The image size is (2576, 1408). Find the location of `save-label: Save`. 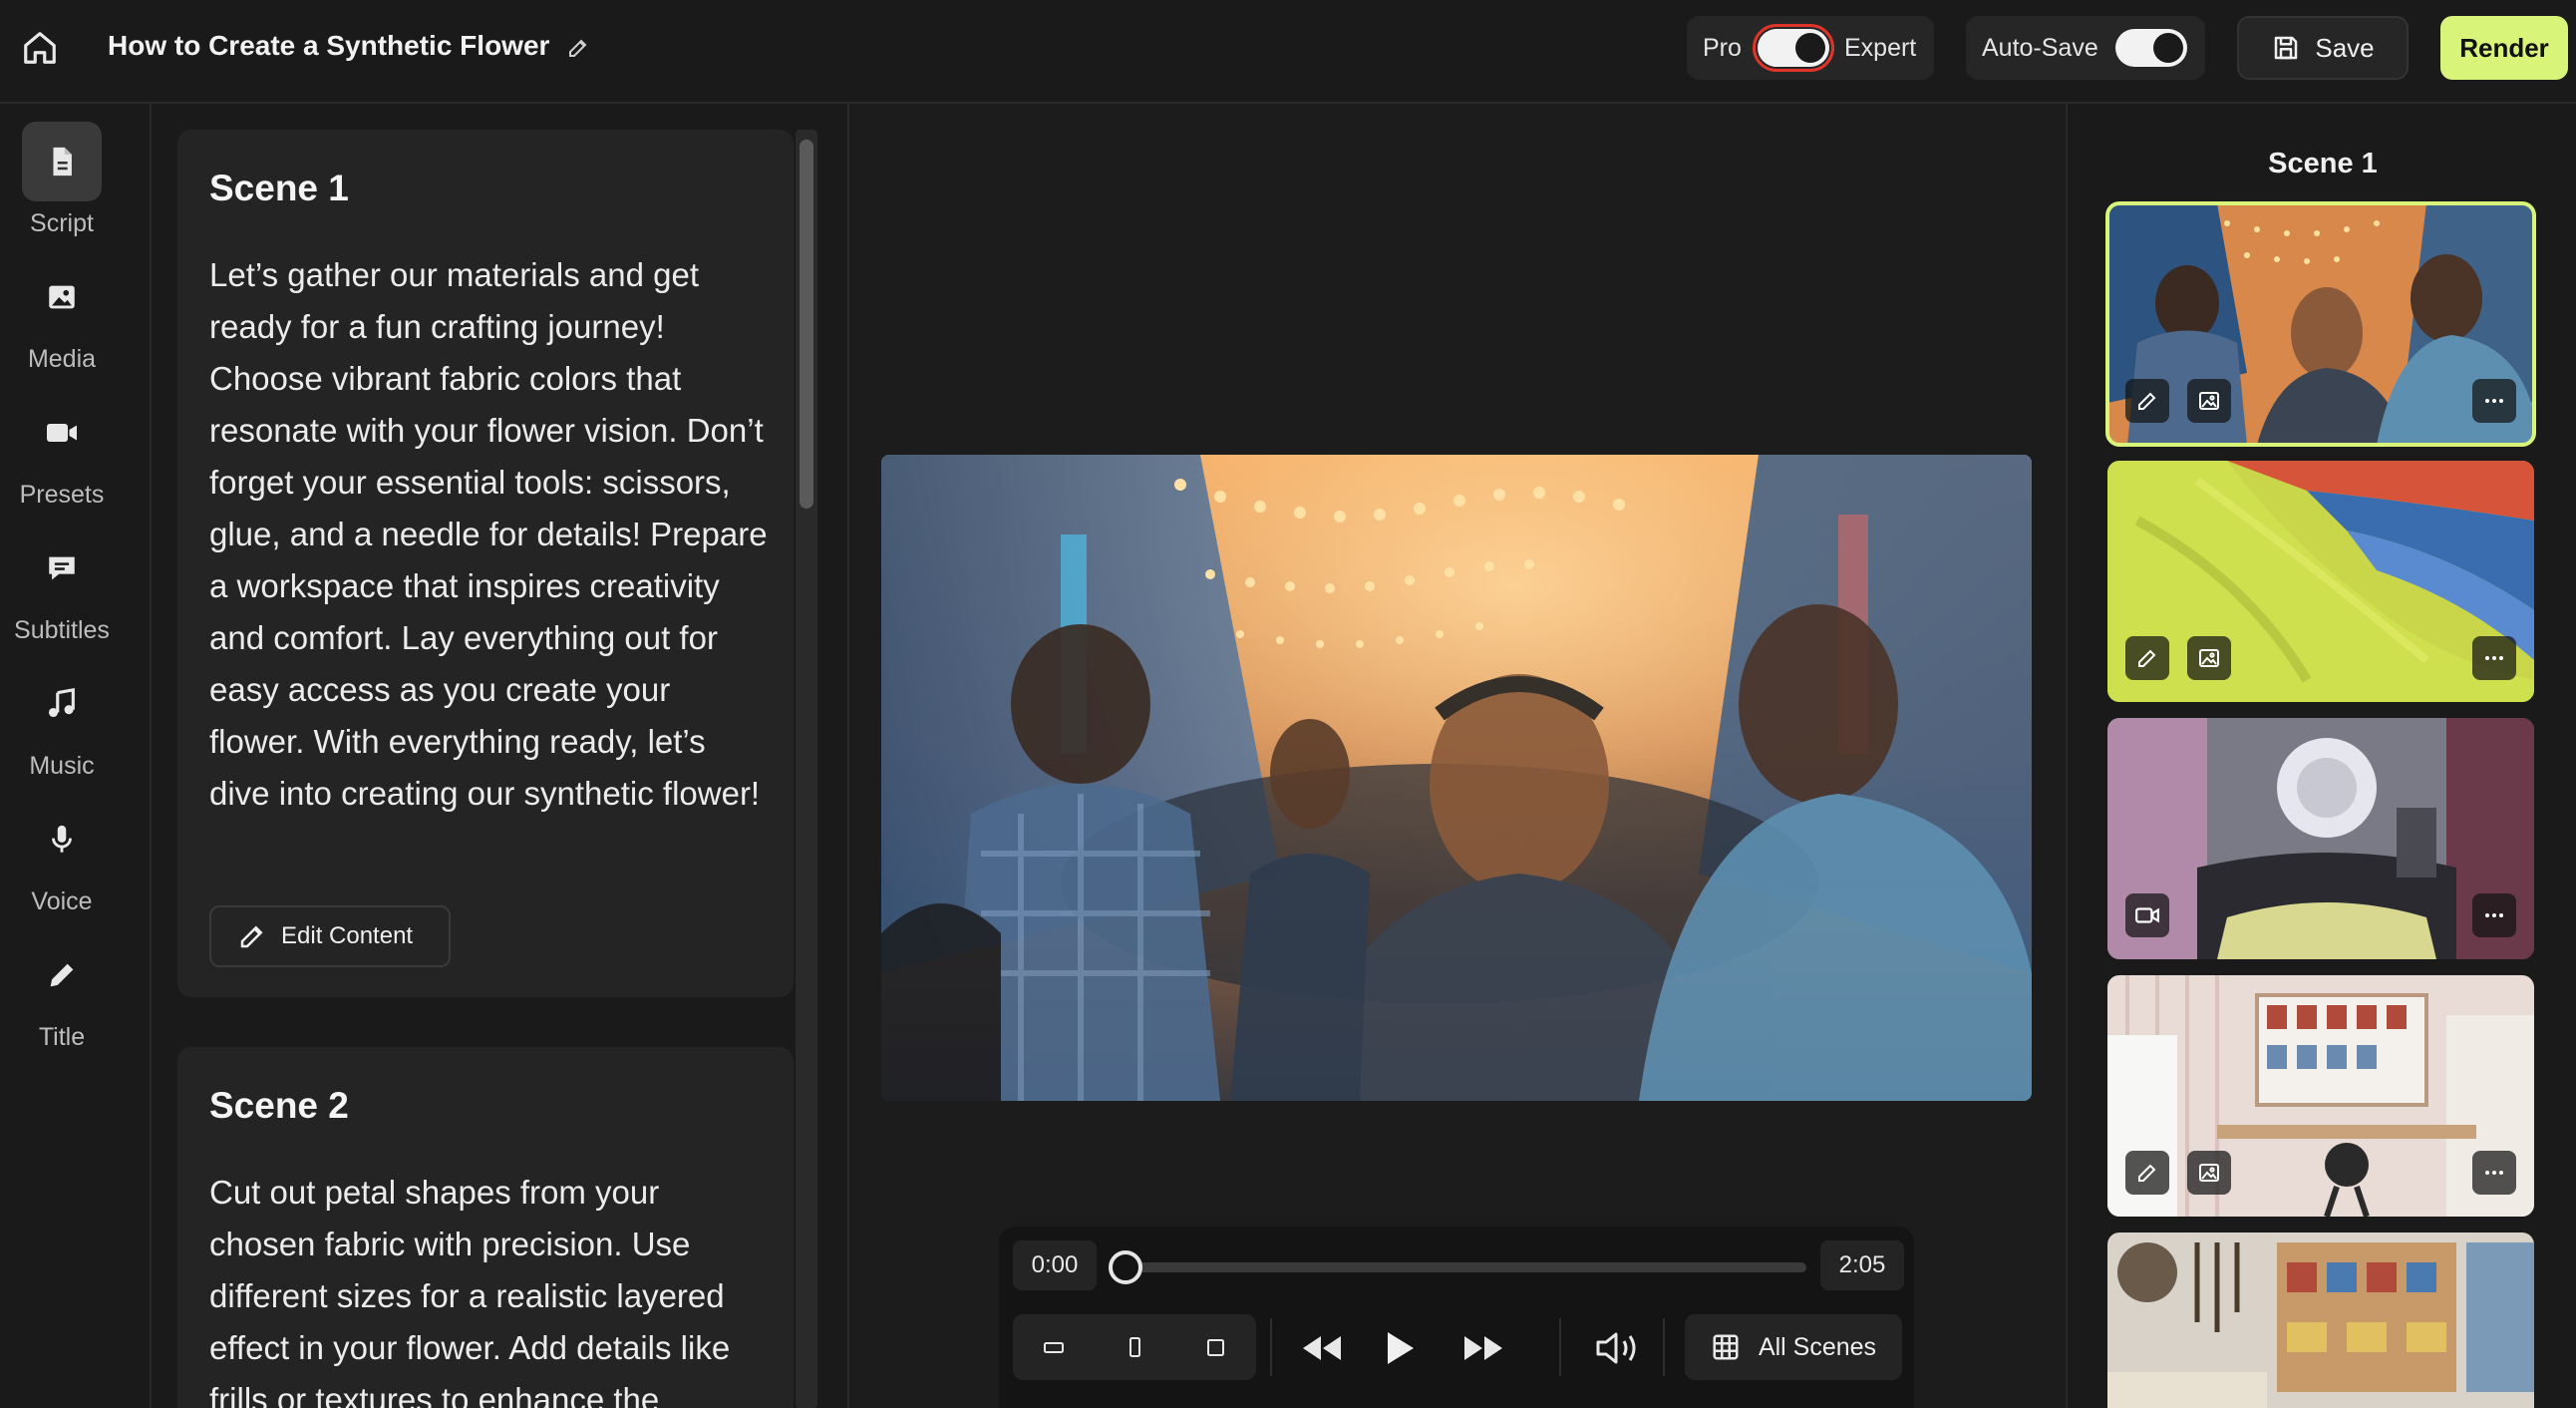

save-label: Save is located at coordinates (2345, 47).